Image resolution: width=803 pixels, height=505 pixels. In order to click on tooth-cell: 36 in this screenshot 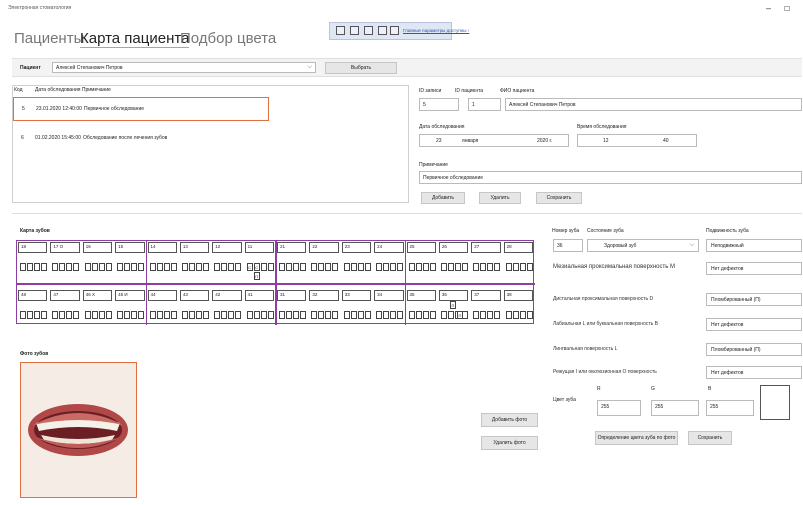, I will do `click(453, 295)`.